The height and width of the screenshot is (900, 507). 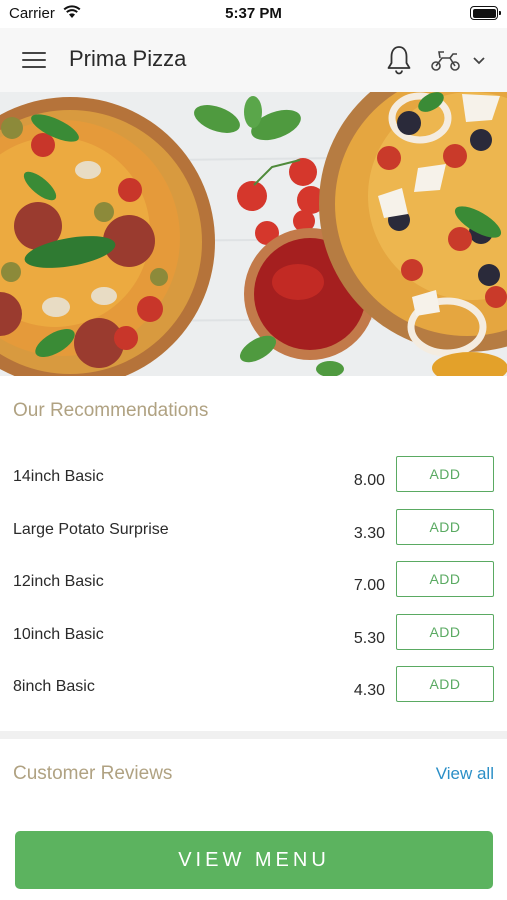 What do you see at coordinates (369, 533) in the screenshot?
I see `item-price: 3.30` at bounding box center [369, 533].